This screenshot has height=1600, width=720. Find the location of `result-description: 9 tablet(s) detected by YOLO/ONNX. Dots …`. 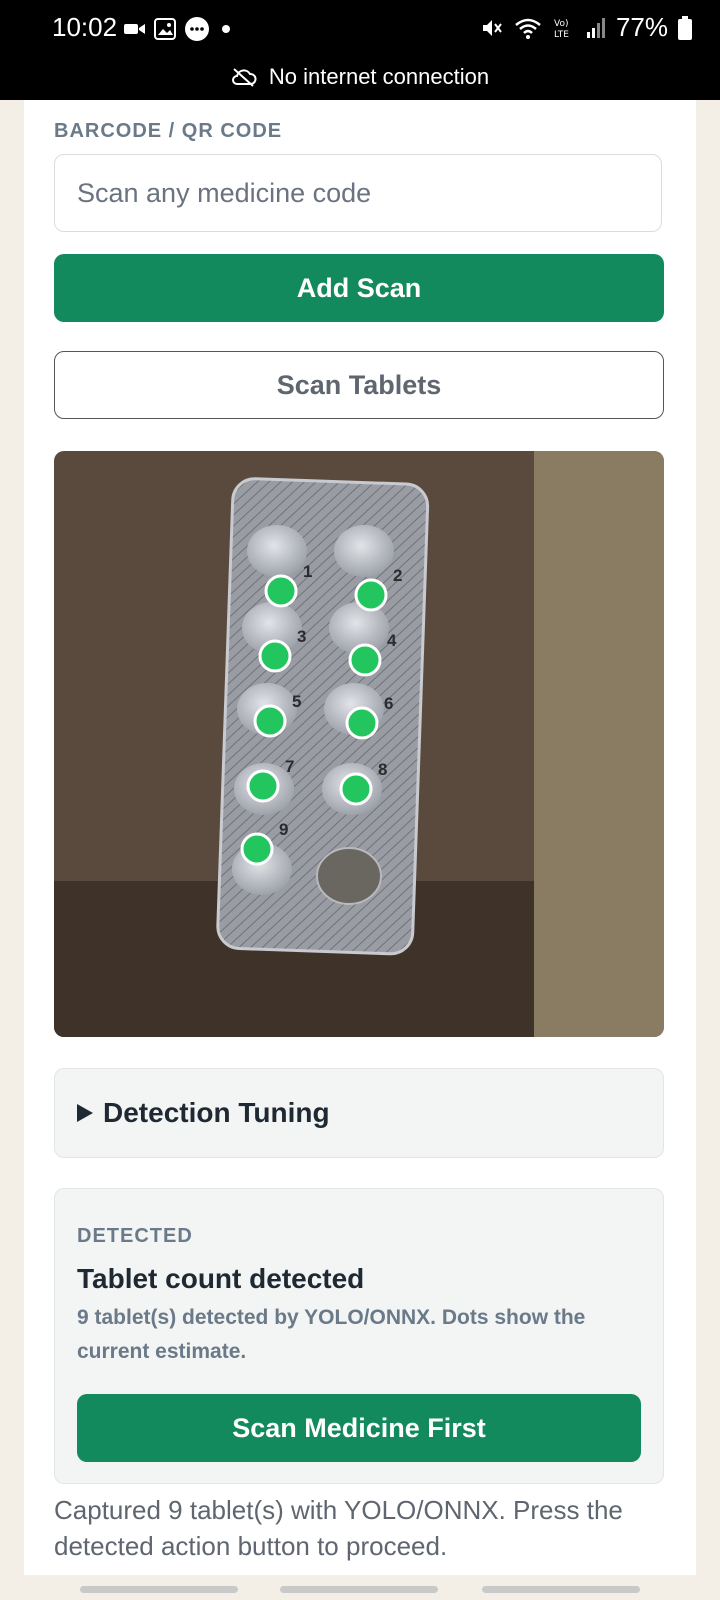

result-description: 9 tablet(s) detected by YOLO/ONNX. Dots … is located at coordinates (331, 1334).